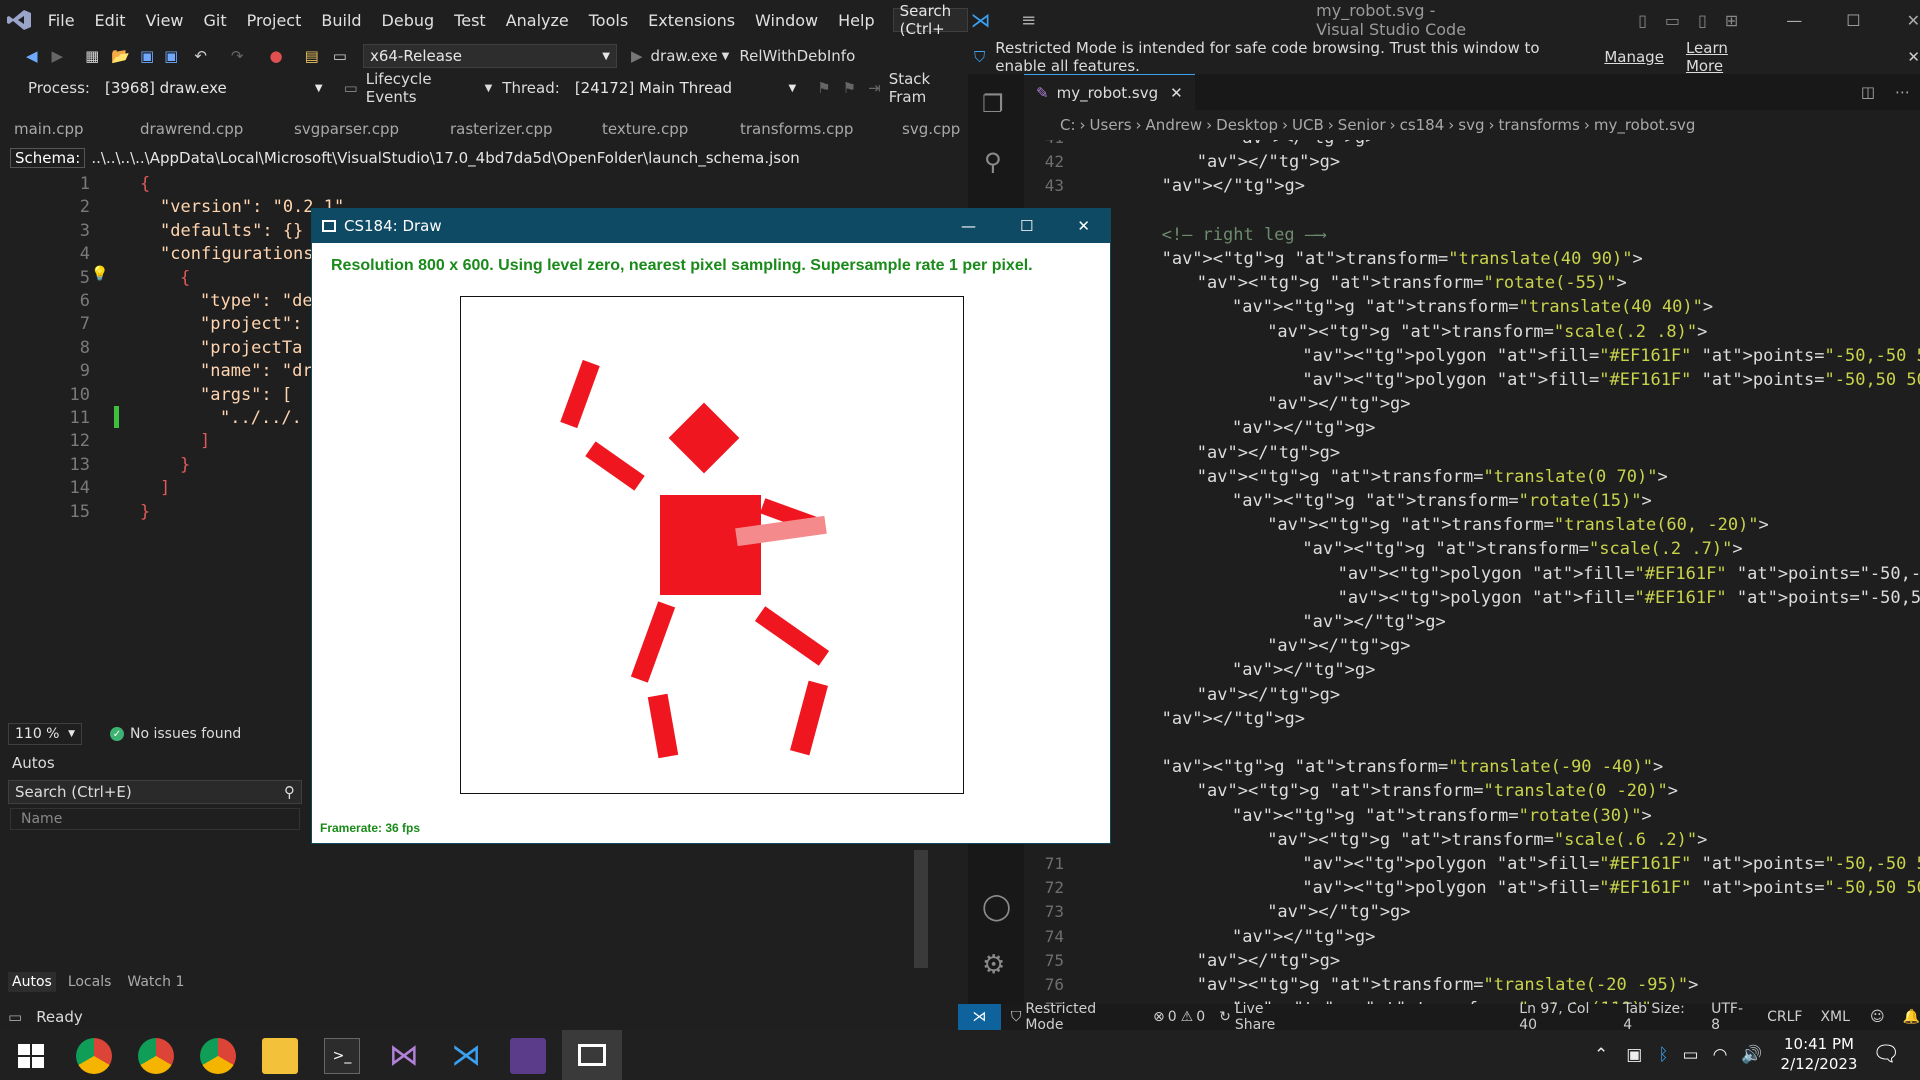 The height and width of the screenshot is (1080, 1920). I want to click on line-ending: CRLF, so click(1784, 1017).